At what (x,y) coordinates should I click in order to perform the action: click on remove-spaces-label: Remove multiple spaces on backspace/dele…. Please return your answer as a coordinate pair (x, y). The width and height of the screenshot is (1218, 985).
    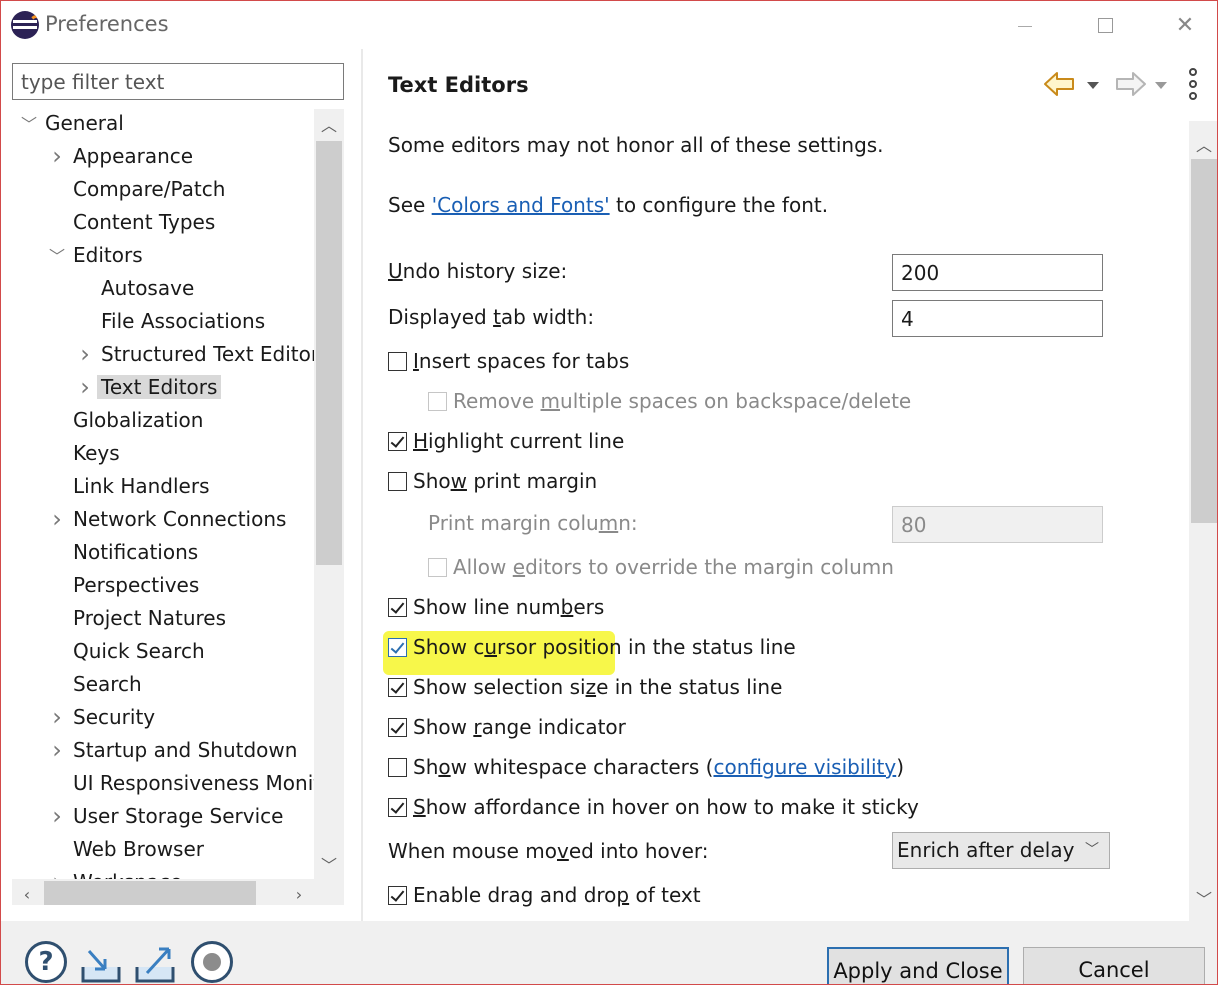
    Looking at the image, I should click on (682, 401).